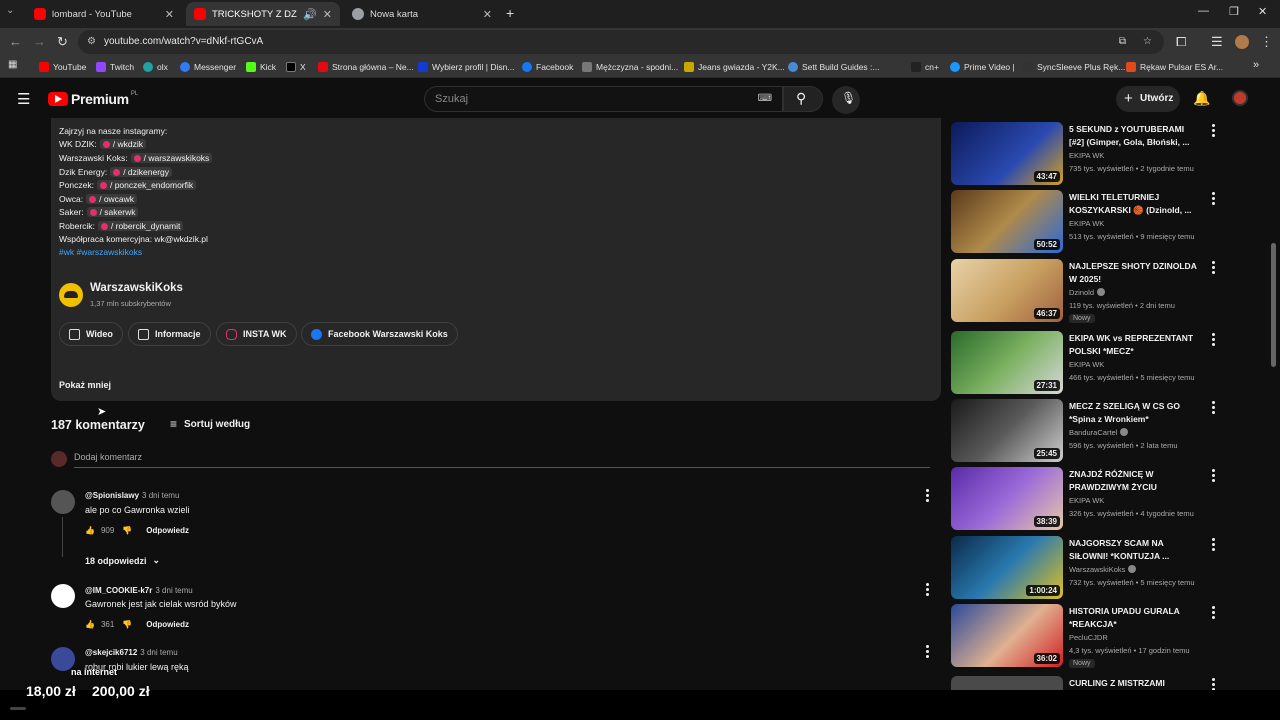 Image resolution: width=1280 pixels, height=720 pixels. What do you see at coordinates (10, 10) in the screenshot?
I see `tab-search-icon: ⌄` at bounding box center [10, 10].